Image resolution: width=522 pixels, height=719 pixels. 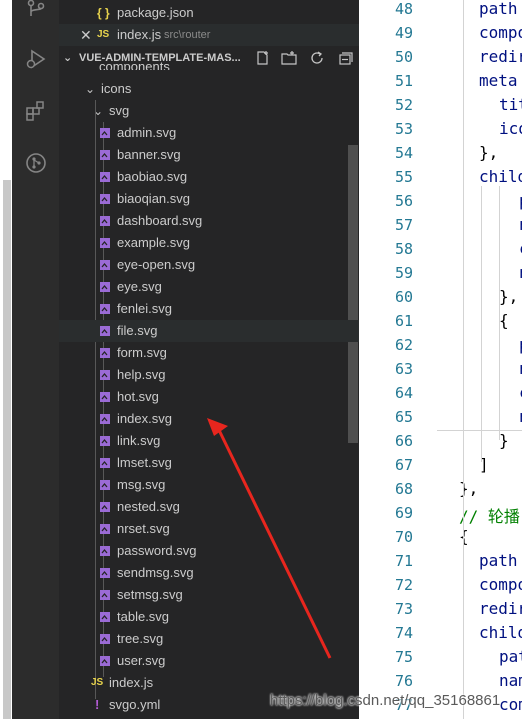 What do you see at coordinates (217, 427) in the screenshot?
I see `arrow-head` at bounding box center [217, 427].